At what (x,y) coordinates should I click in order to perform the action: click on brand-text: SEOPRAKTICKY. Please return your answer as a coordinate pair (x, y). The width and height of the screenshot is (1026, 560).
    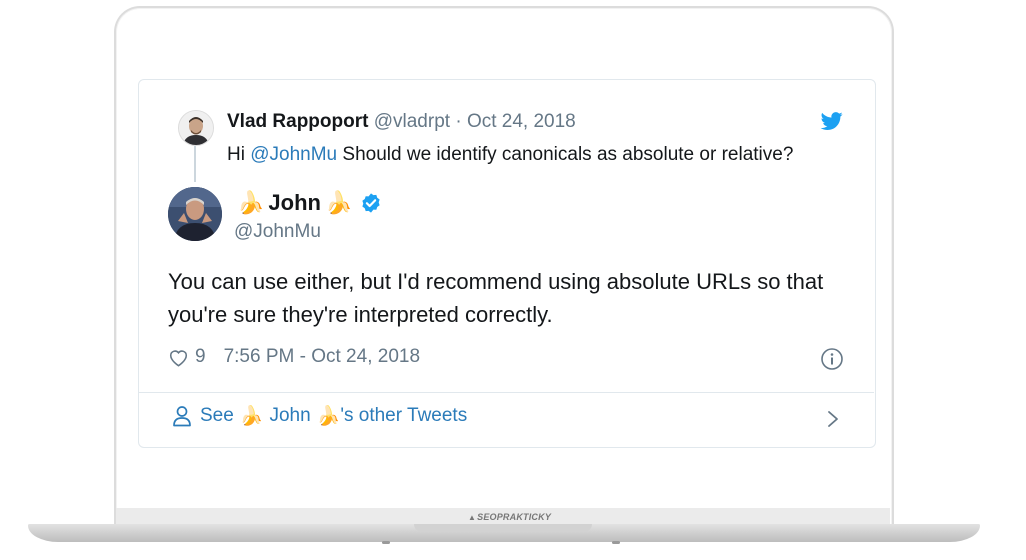
    Looking at the image, I should click on (514, 517).